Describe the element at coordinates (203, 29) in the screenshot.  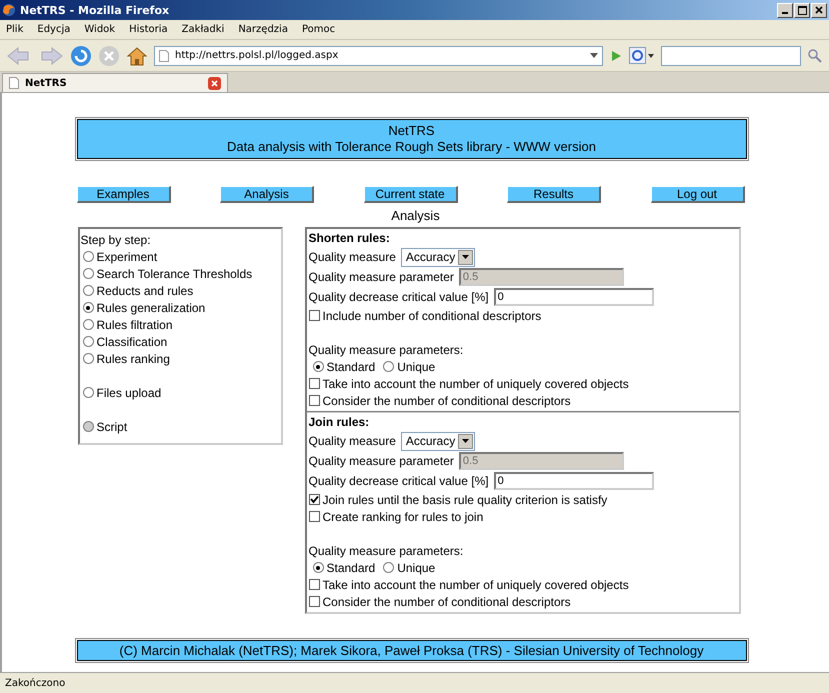
I see `menu-item: Zakładki` at that location.